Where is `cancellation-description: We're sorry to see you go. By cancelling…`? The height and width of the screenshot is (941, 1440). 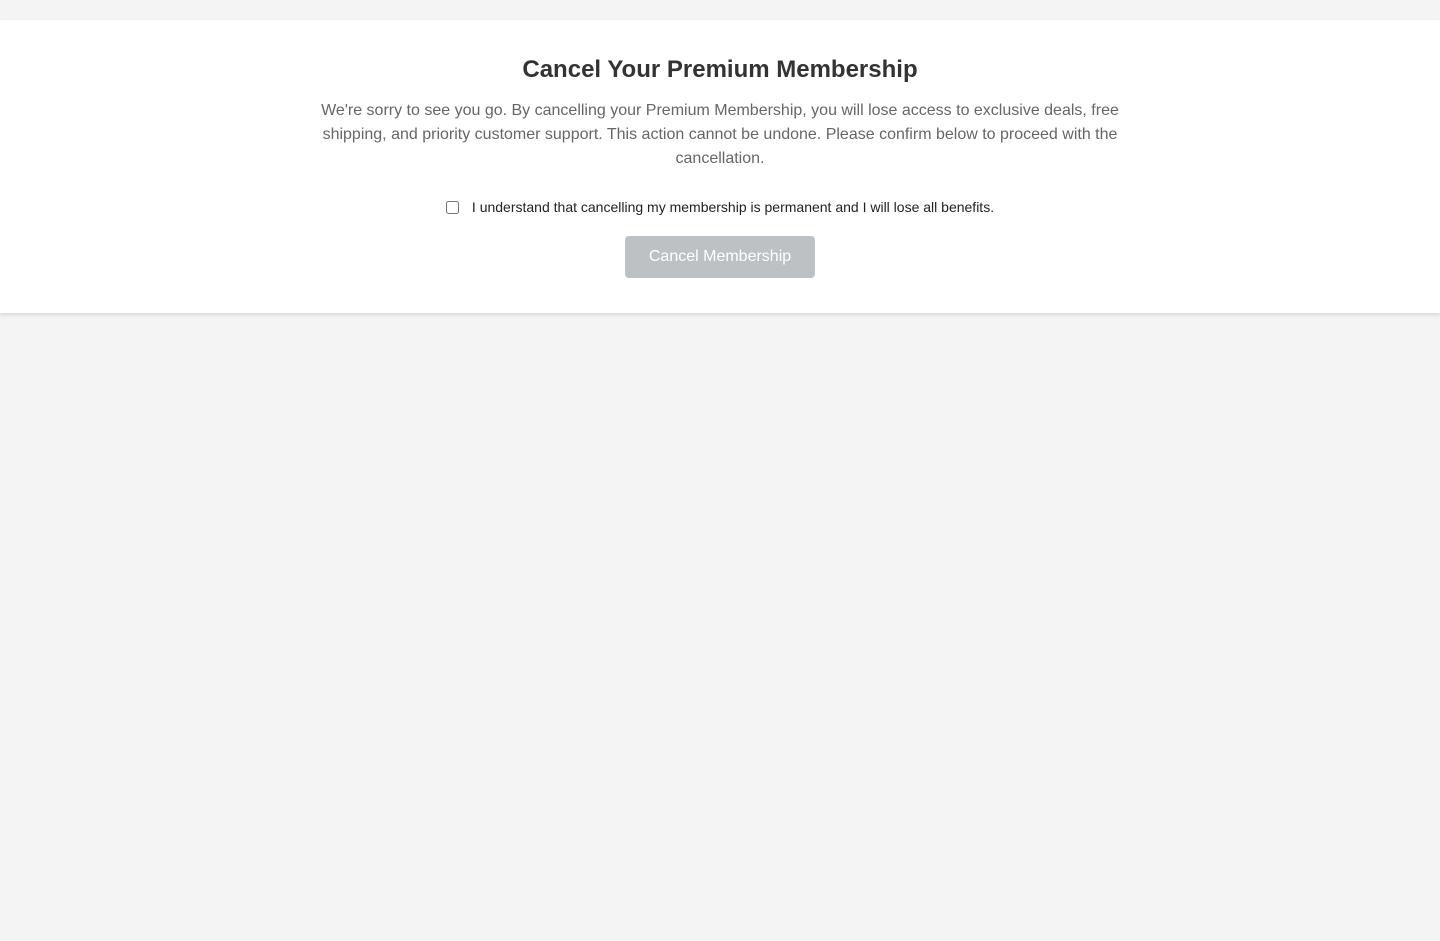
cancellation-description: We're sorry to see you go. By cancelling… is located at coordinates (720, 134).